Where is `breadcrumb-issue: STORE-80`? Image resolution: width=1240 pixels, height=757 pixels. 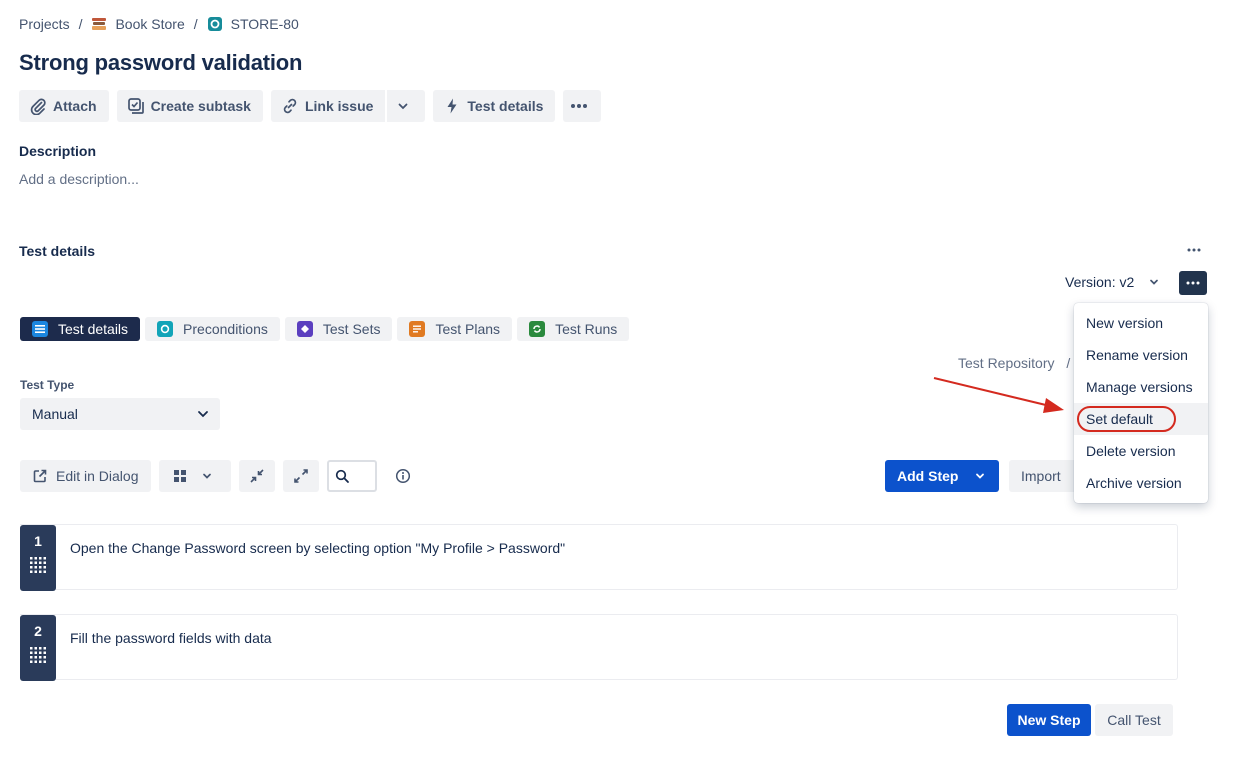
breadcrumb-issue: STORE-80 is located at coordinates (253, 24).